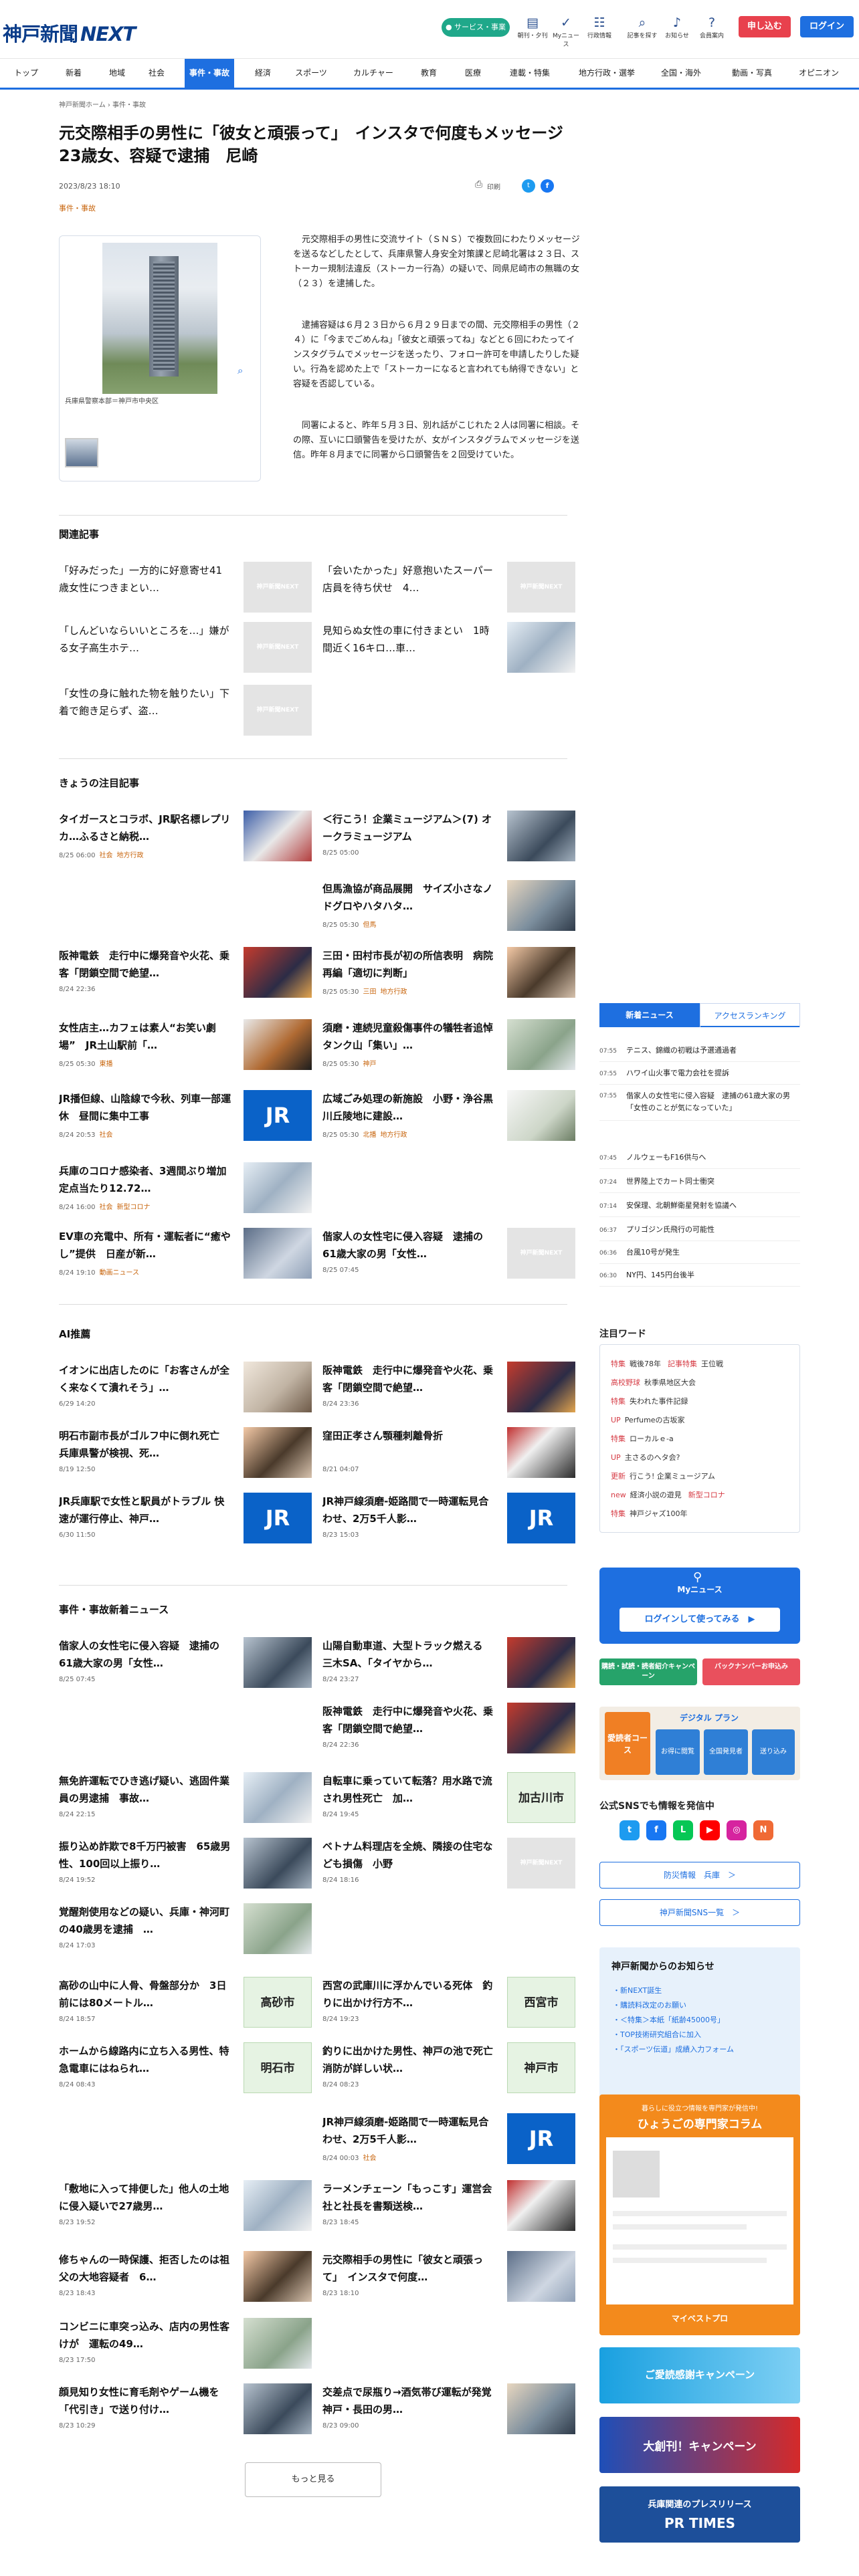  I want to click on site-logo: 神戸新聞 NEXT, so click(69, 33).